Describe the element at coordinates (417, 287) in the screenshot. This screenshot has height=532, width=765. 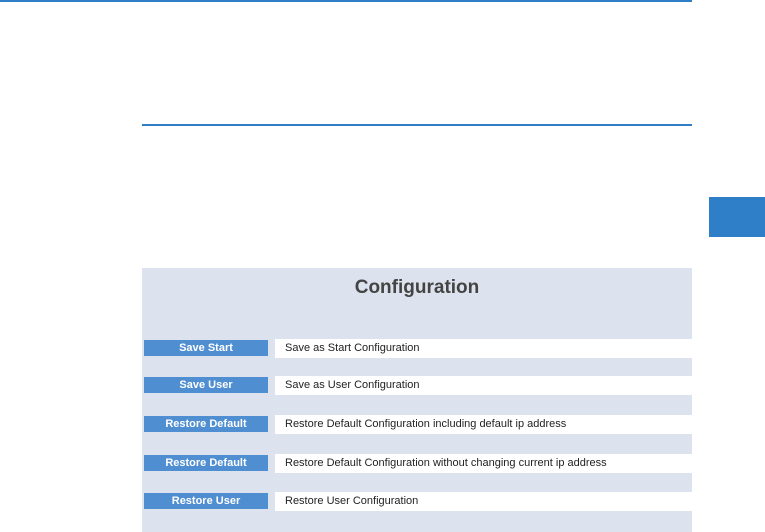
I see `configuration-title: Configuration` at that location.